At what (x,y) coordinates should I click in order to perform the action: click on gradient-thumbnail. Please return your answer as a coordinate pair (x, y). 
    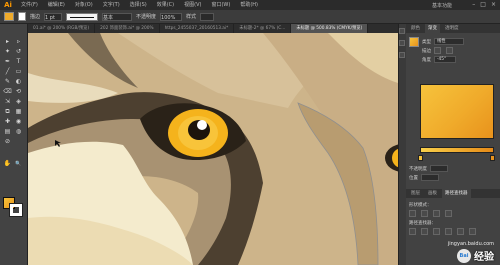
    Looking at the image, I should click on (414, 41).